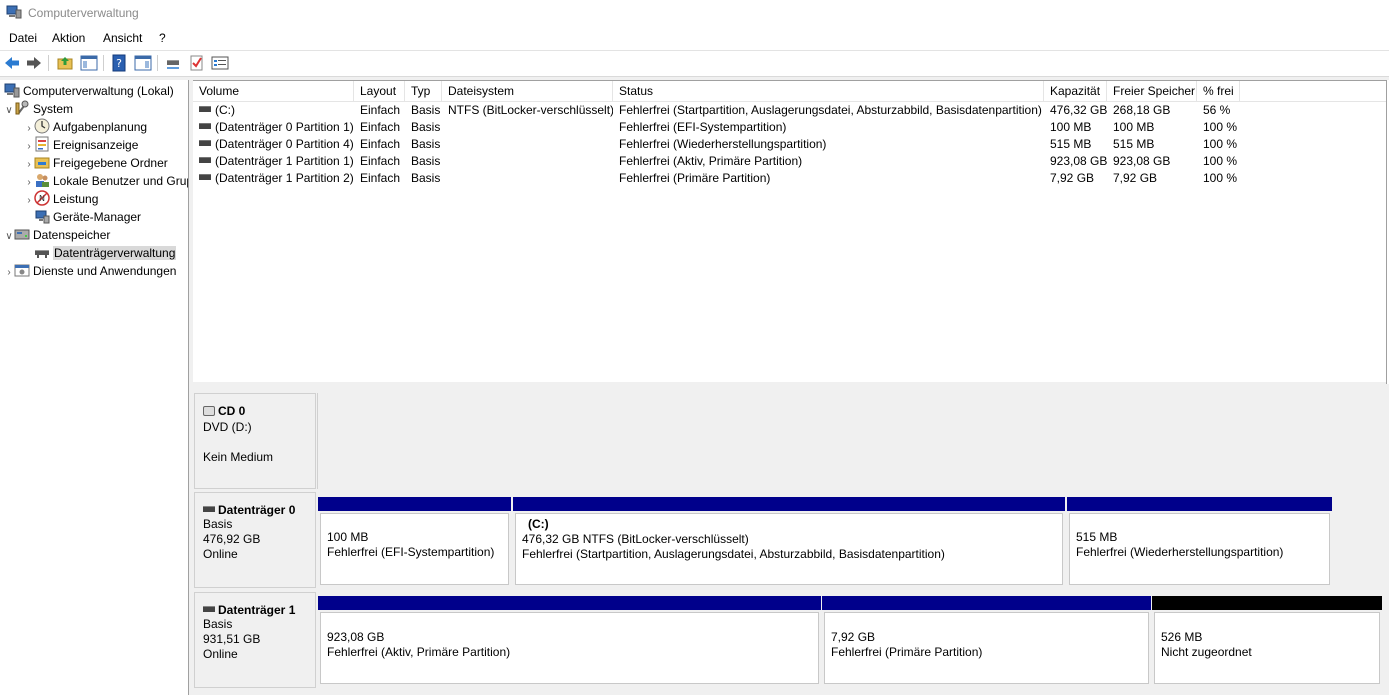  What do you see at coordinates (82, 217) in the screenshot?
I see `tree-item-device-manager: Geräte-Manager` at bounding box center [82, 217].